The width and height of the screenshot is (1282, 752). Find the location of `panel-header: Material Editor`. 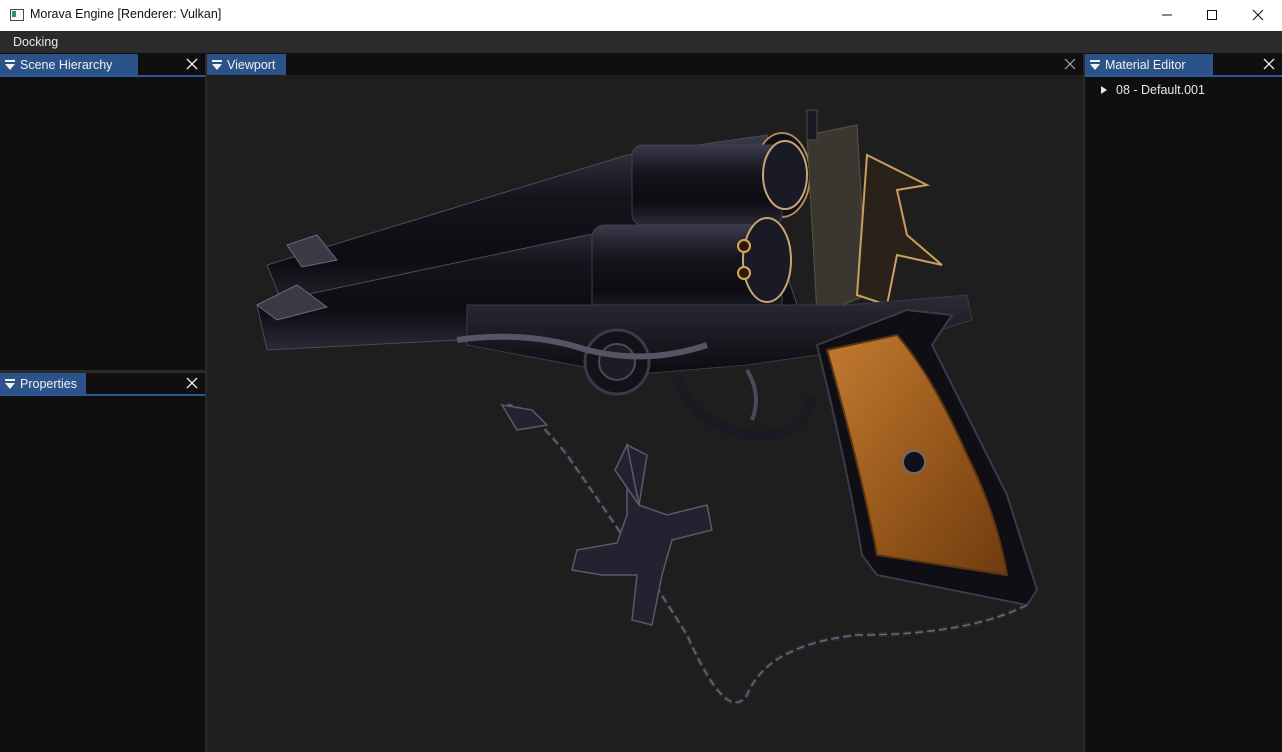

panel-header: Material Editor is located at coordinates (1183, 65).